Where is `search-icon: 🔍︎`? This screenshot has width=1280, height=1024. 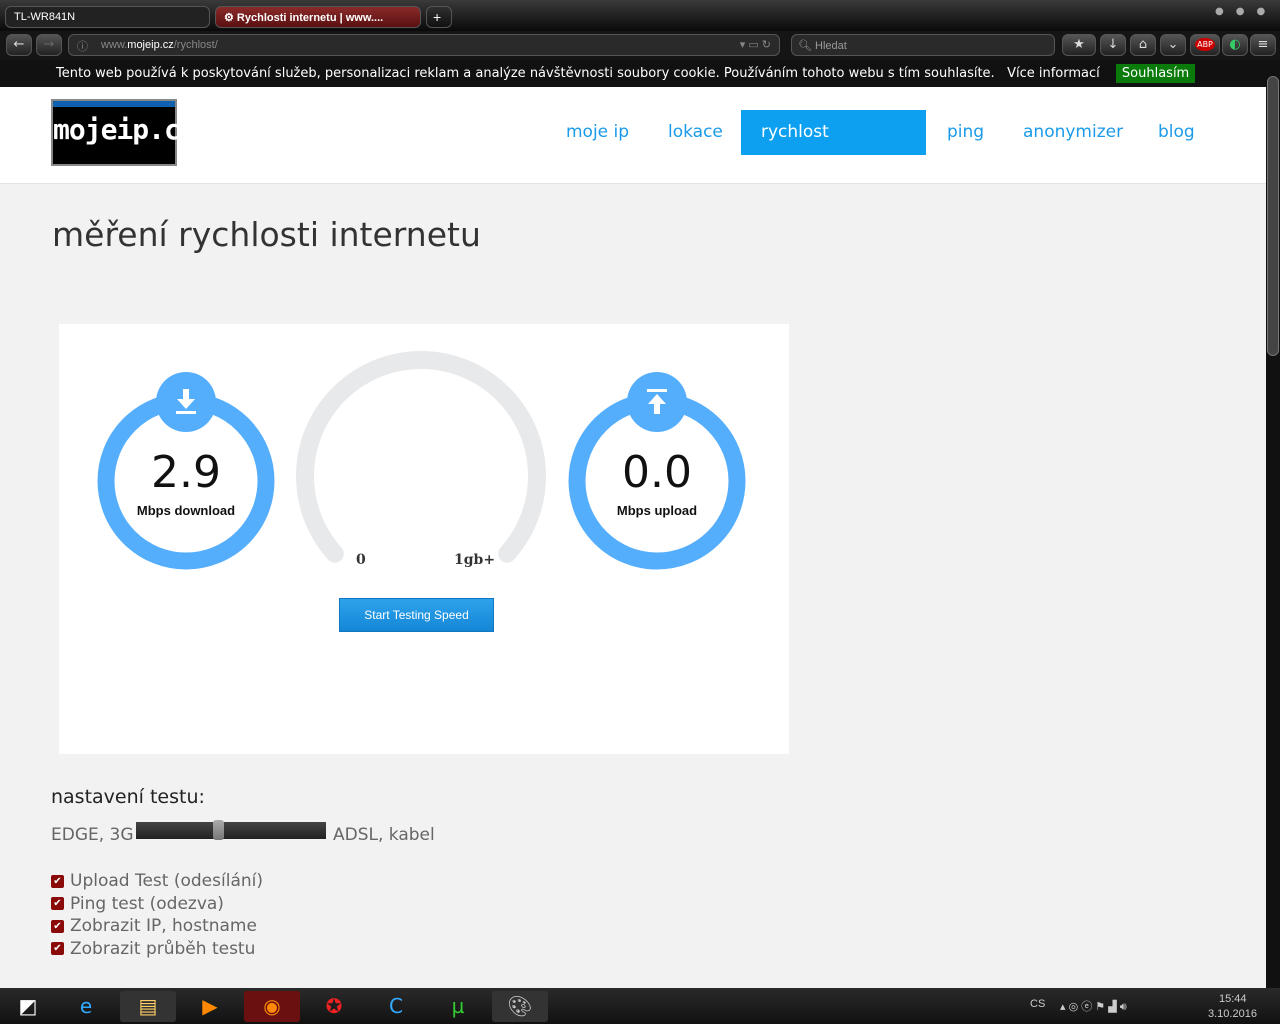 search-icon: 🔍︎ is located at coordinates (807, 46).